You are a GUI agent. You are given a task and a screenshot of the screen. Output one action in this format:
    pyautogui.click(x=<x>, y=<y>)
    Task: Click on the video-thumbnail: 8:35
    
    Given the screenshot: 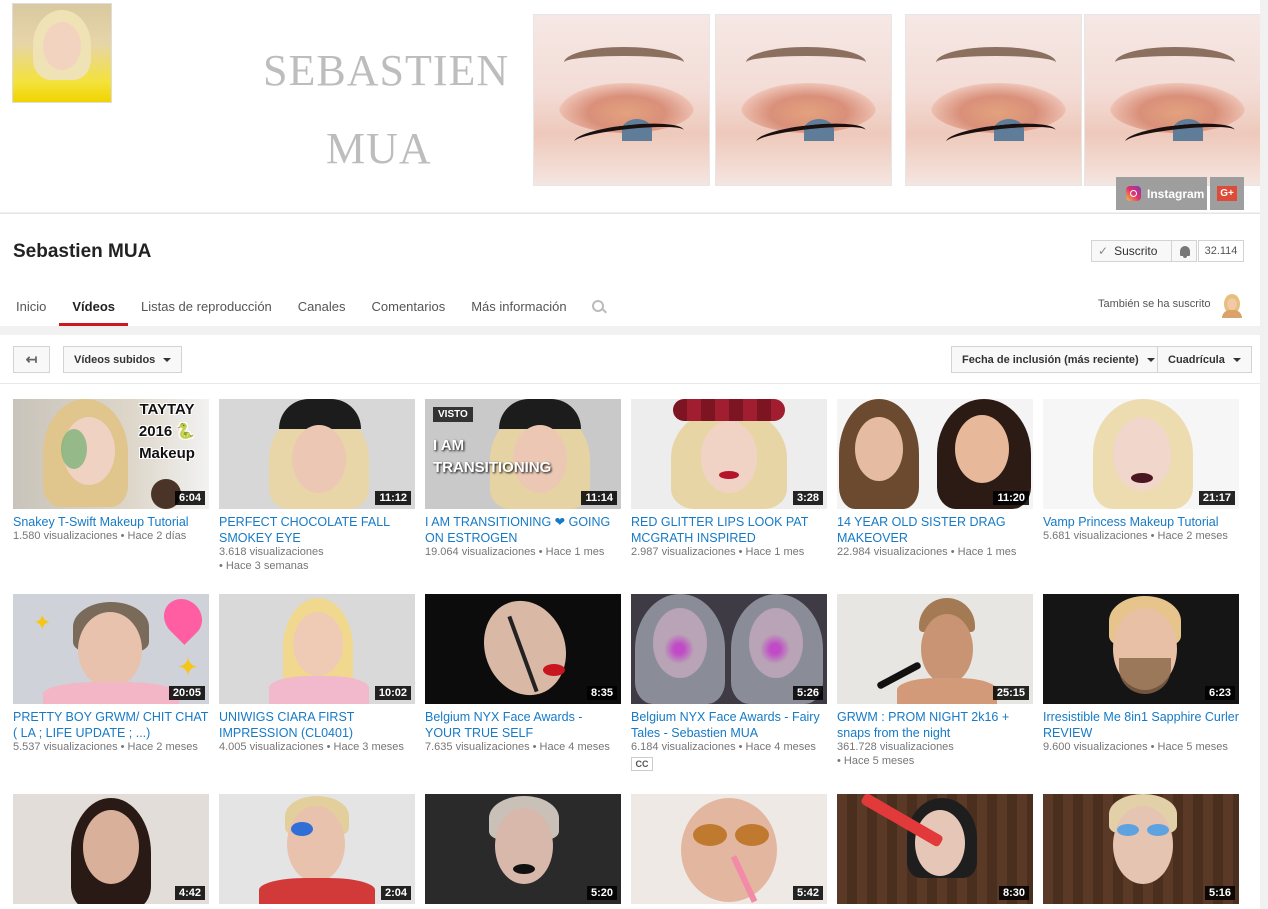 What is the action you would take?
    pyautogui.click(x=523, y=649)
    